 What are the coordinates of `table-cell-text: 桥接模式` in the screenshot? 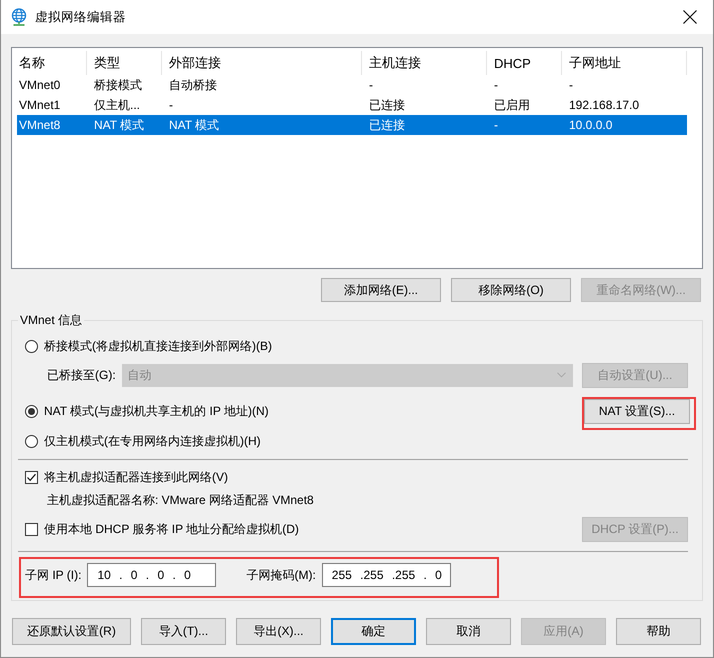 It's located at (118, 85).